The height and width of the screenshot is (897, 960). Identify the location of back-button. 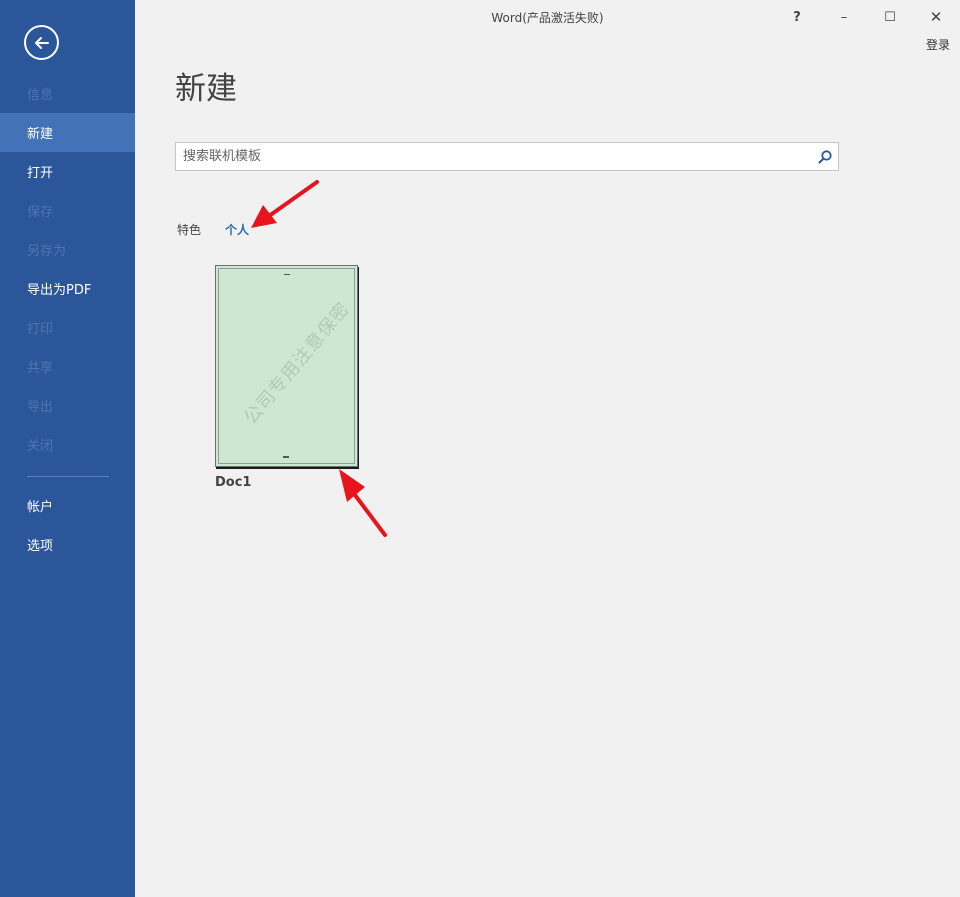
(41, 42).